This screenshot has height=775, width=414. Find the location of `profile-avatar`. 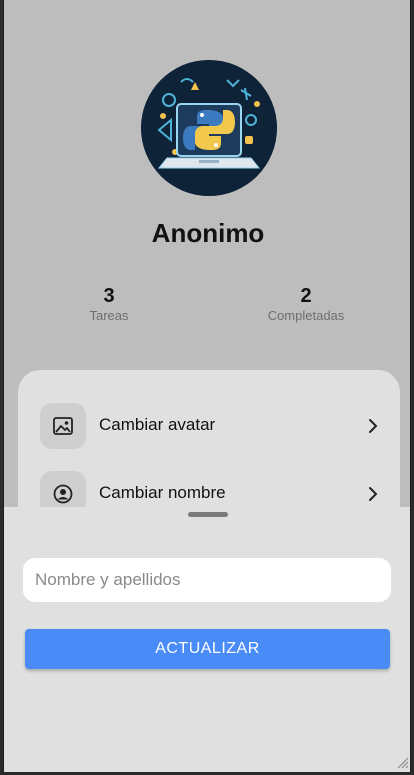

profile-avatar is located at coordinates (209, 128).